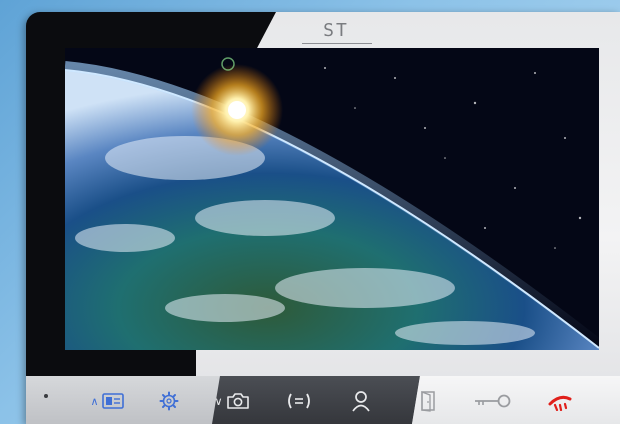 This screenshot has width=620, height=424. What do you see at coordinates (237, 401) in the screenshot?
I see `camera-icon` at bounding box center [237, 401].